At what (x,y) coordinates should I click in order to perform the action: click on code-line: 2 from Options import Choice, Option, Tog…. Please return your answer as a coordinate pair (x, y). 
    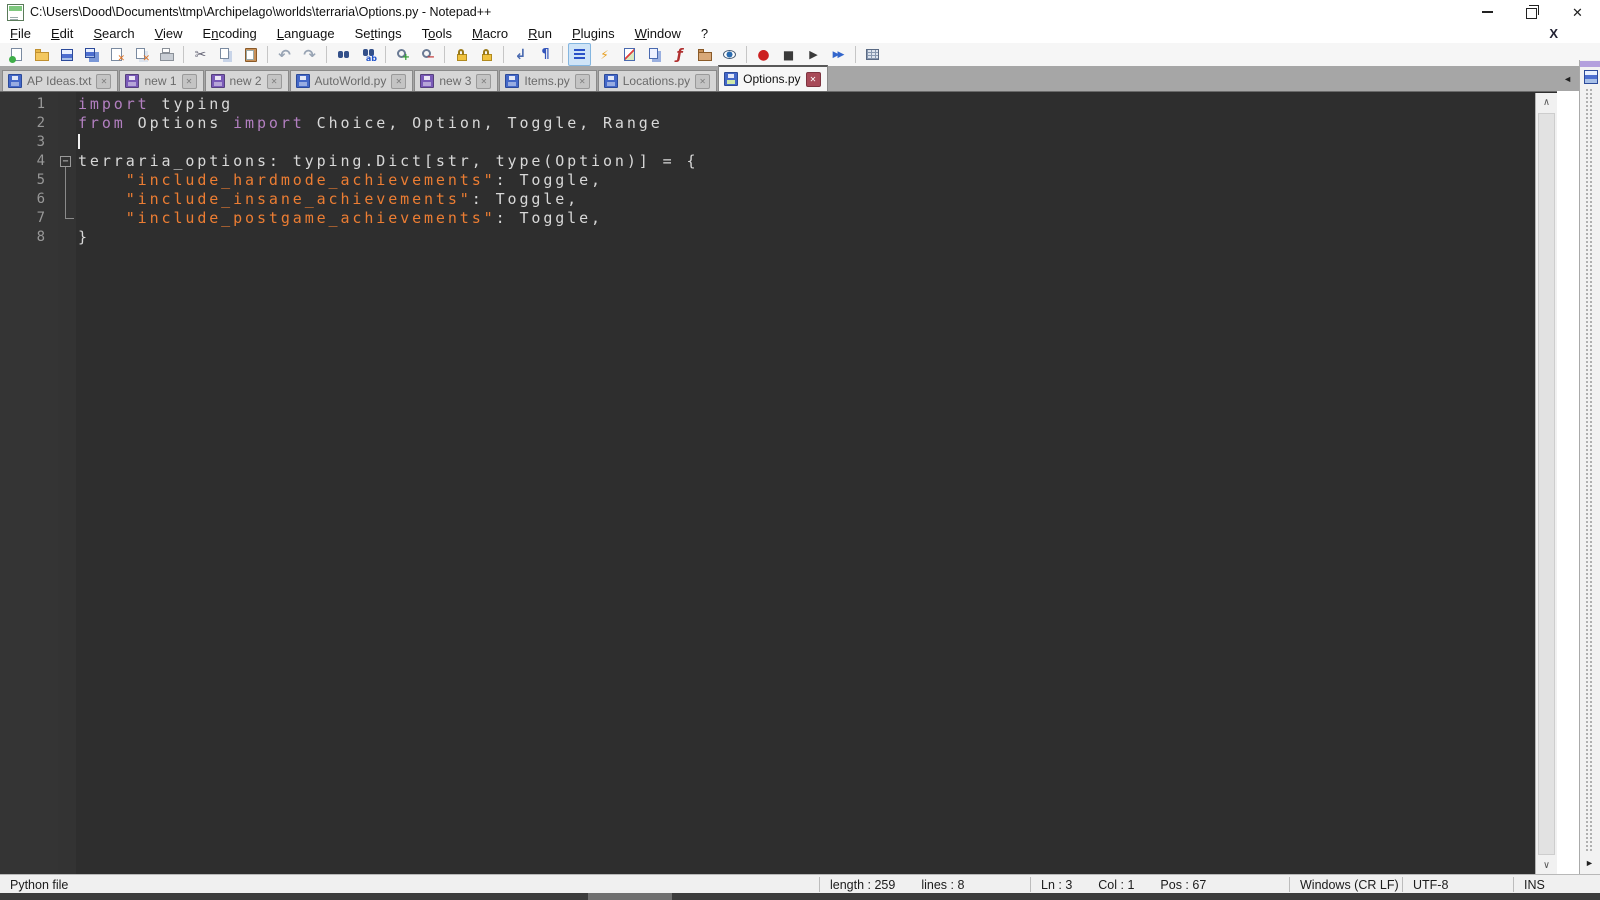
    Looking at the image, I should click on (778, 123).